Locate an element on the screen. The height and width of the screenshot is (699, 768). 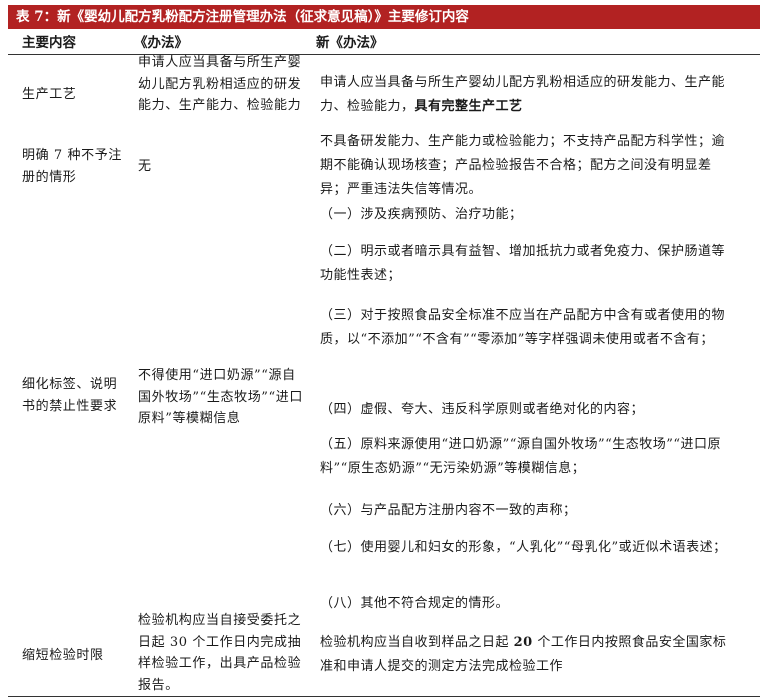
row-rejection-topic: 明确 7 种不予注册的情形 is located at coordinates (72, 166).